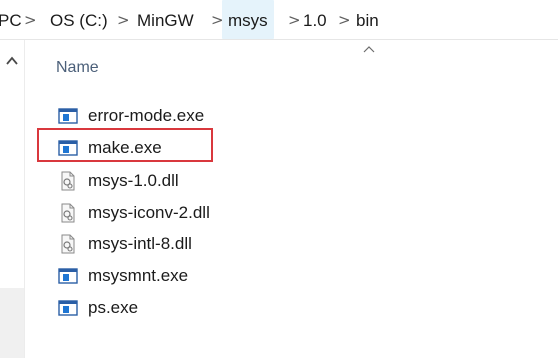 This screenshot has height=358, width=558. Describe the element at coordinates (125, 145) in the screenshot. I see `highlight-annotation-box` at that location.